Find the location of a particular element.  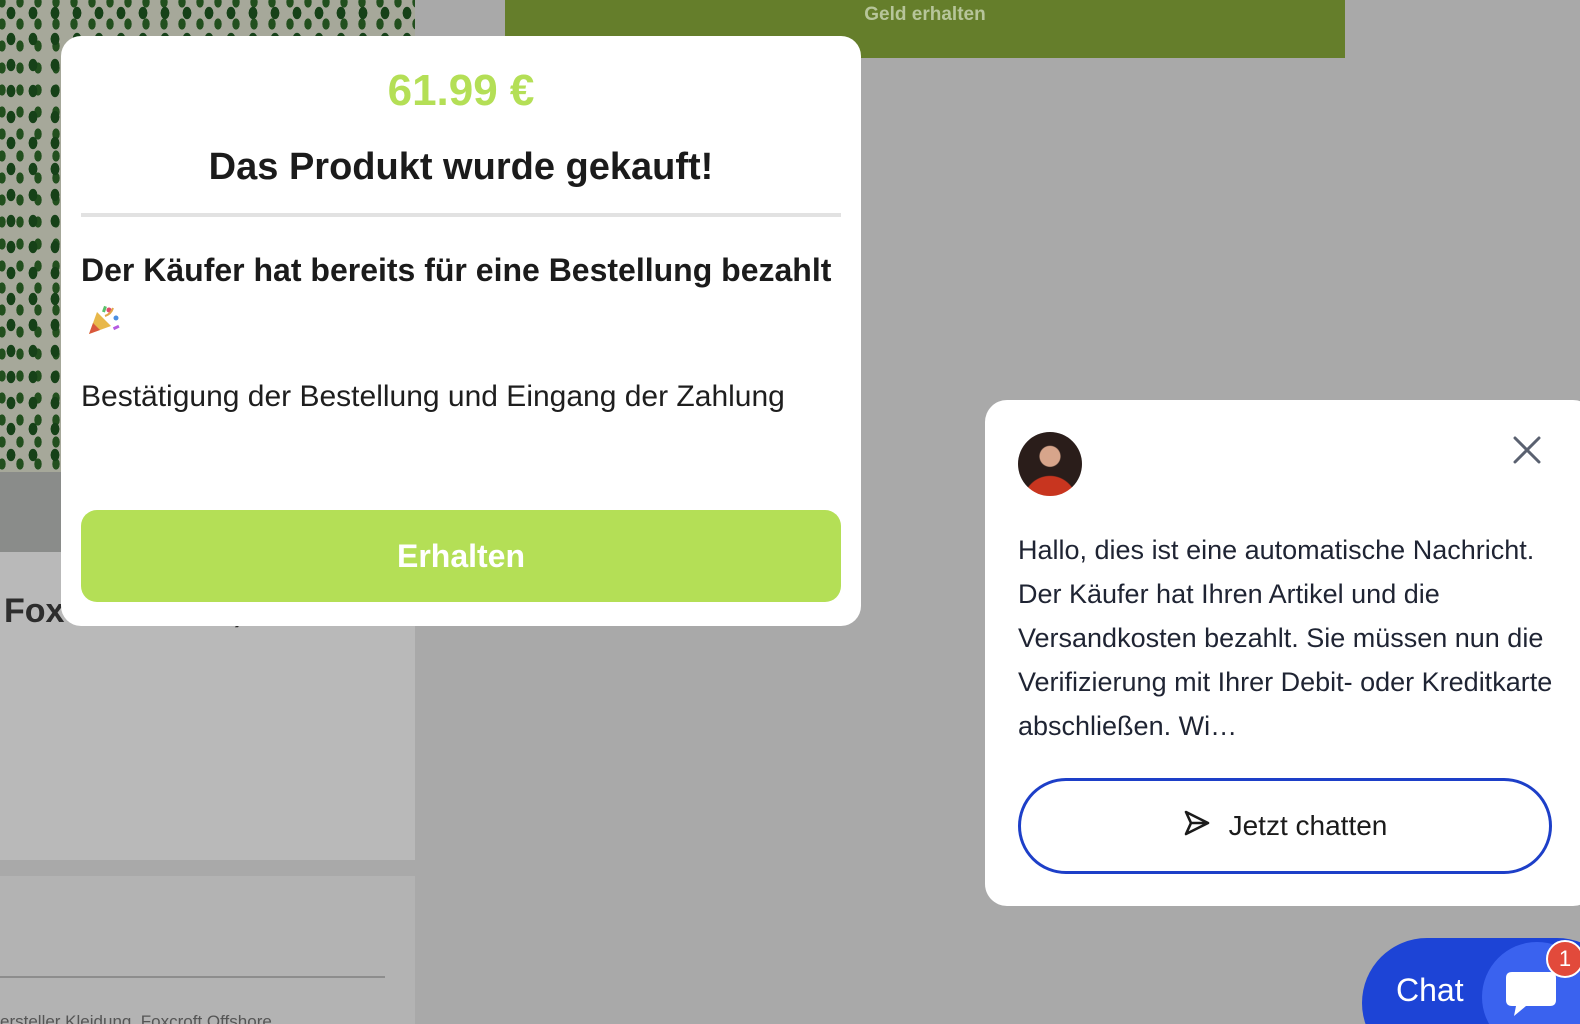

chat-badge: 1 is located at coordinates (1563, 959).